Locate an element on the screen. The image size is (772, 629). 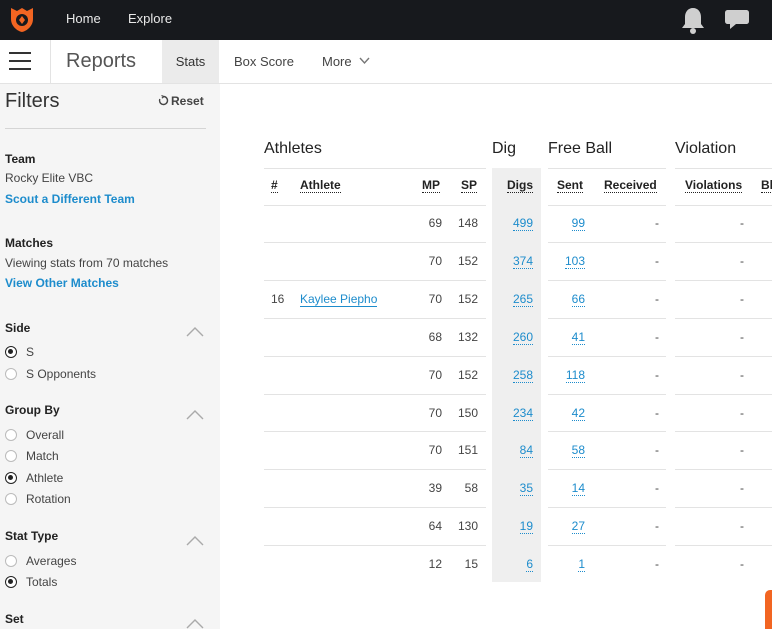
cell-sp: 148 is located at coordinates (467, 223).